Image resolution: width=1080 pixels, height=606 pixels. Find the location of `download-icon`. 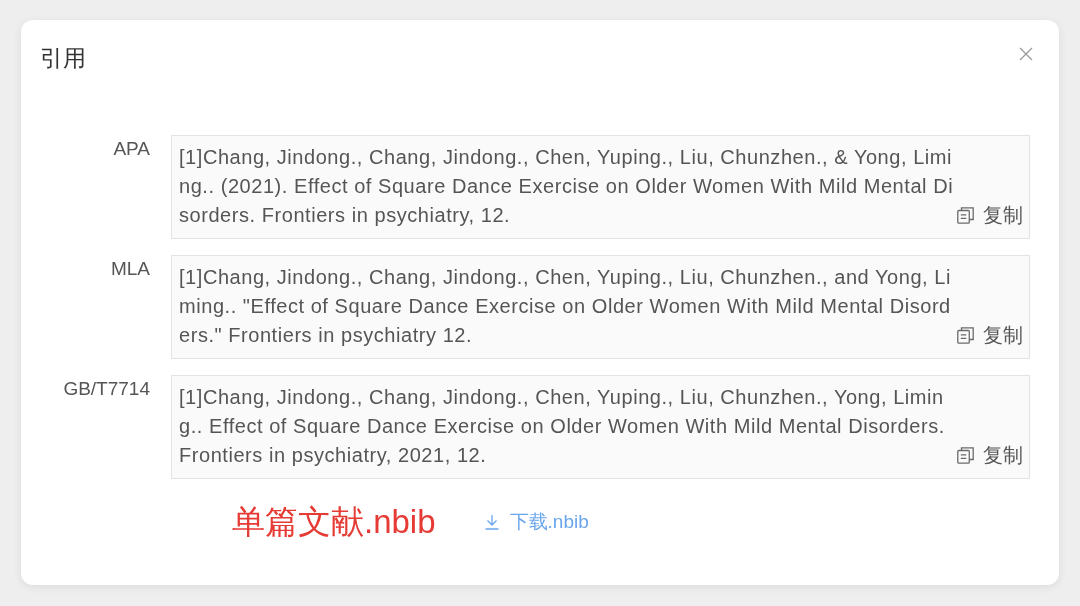

download-icon is located at coordinates (491, 522).